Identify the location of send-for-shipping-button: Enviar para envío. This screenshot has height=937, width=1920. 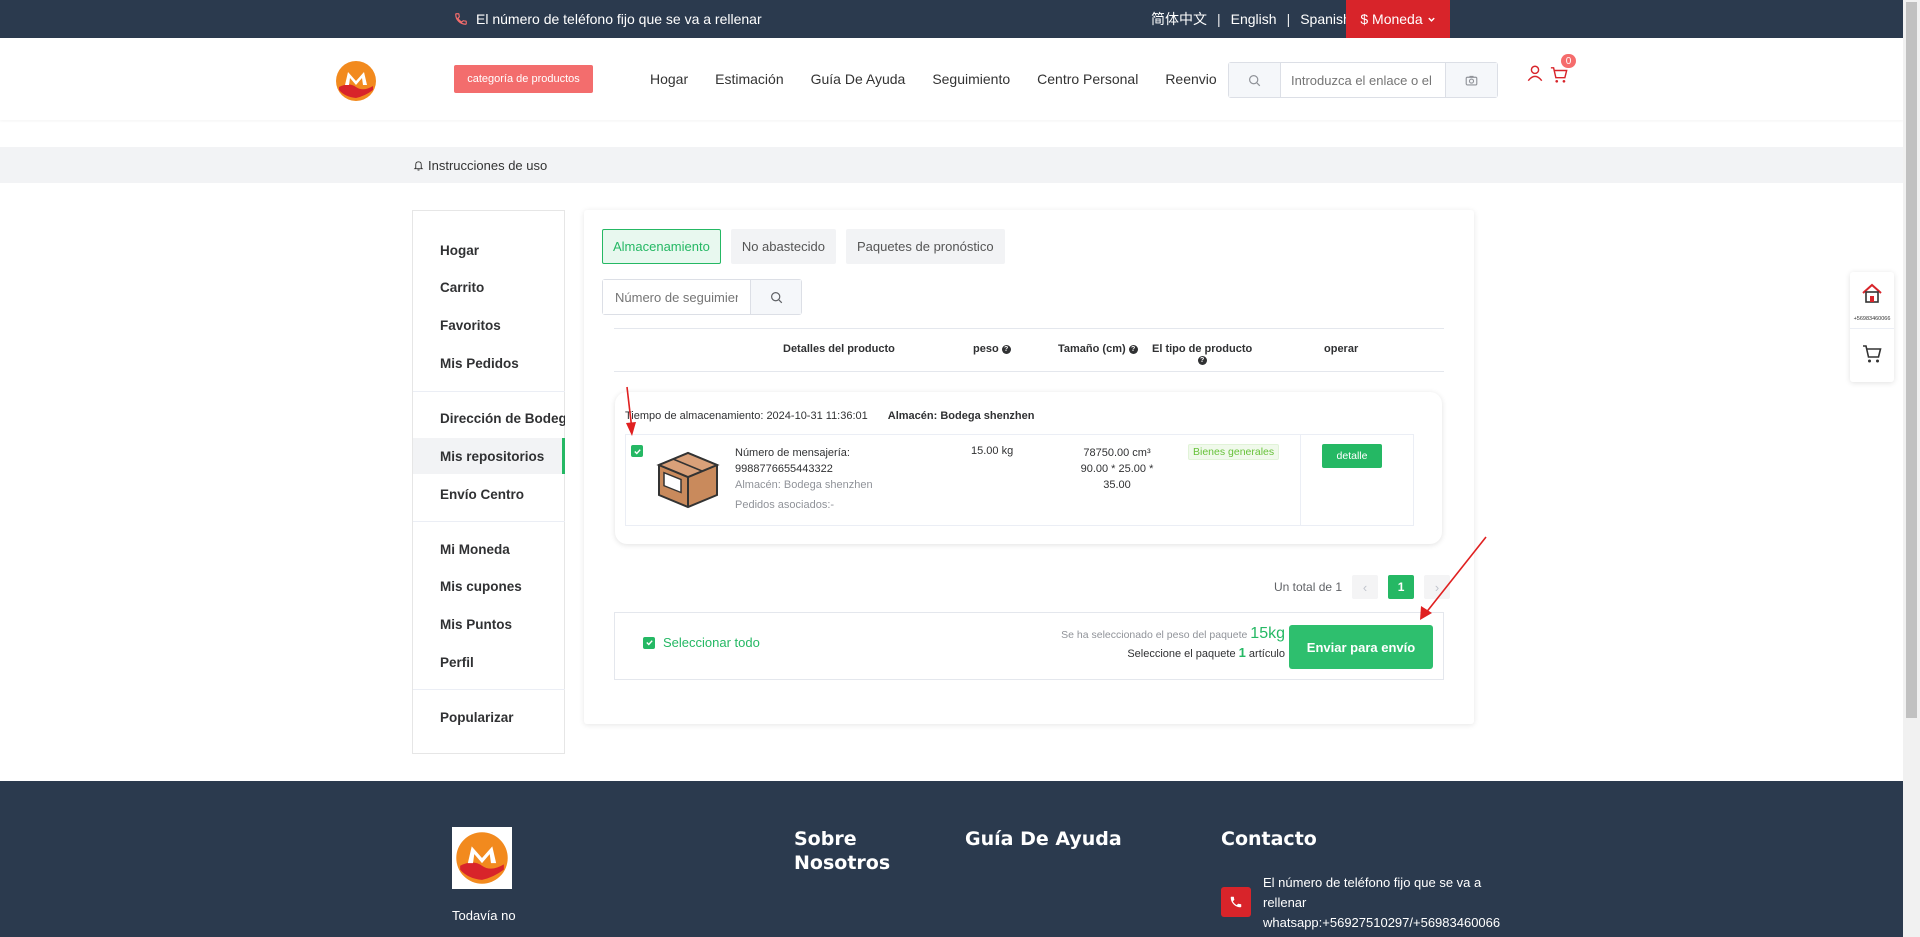
(1361, 647).